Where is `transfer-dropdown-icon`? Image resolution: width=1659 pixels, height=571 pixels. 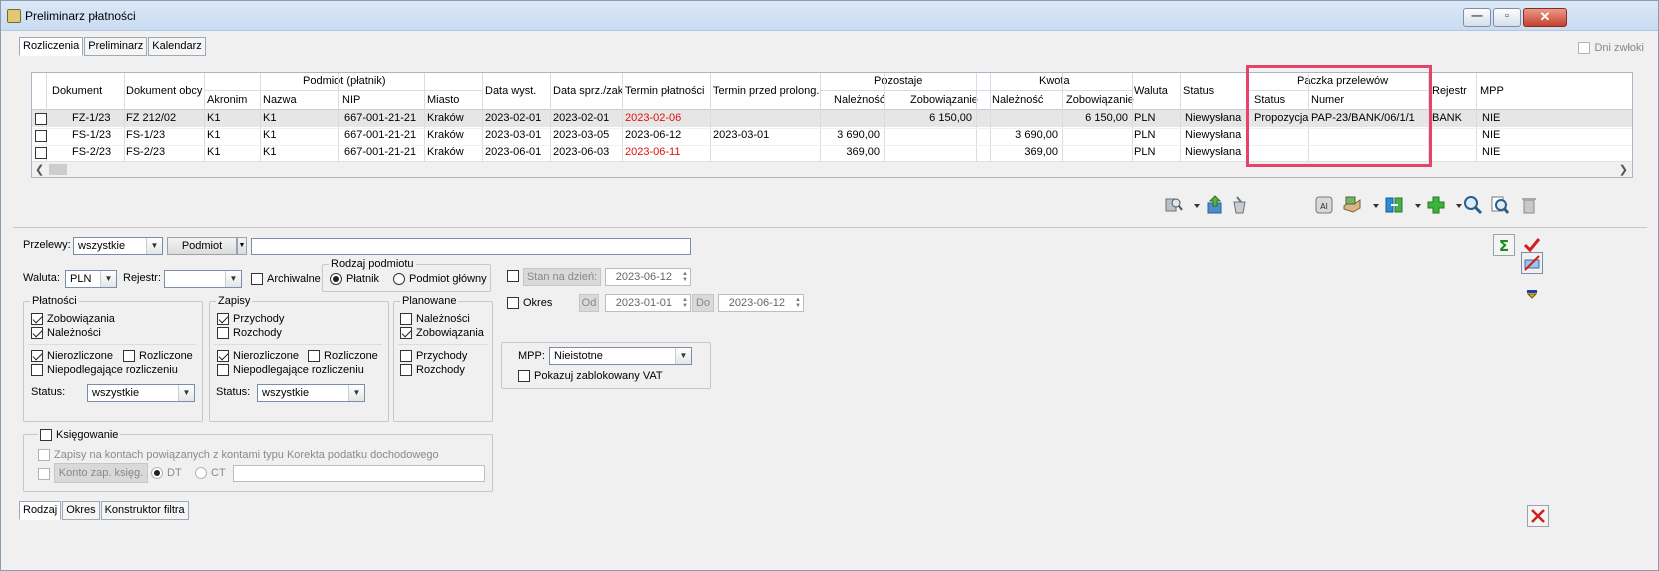
transfer-dropdown-icon is located at coordinates (1414, 205).